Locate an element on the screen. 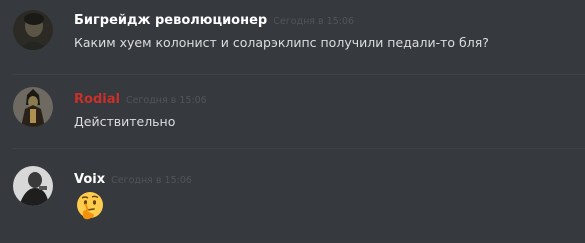 Image resolution: width=585 pixels, height=243 pixels. message-header: Voix Сегодня в 15:06 is located at coordinates (133, 179).